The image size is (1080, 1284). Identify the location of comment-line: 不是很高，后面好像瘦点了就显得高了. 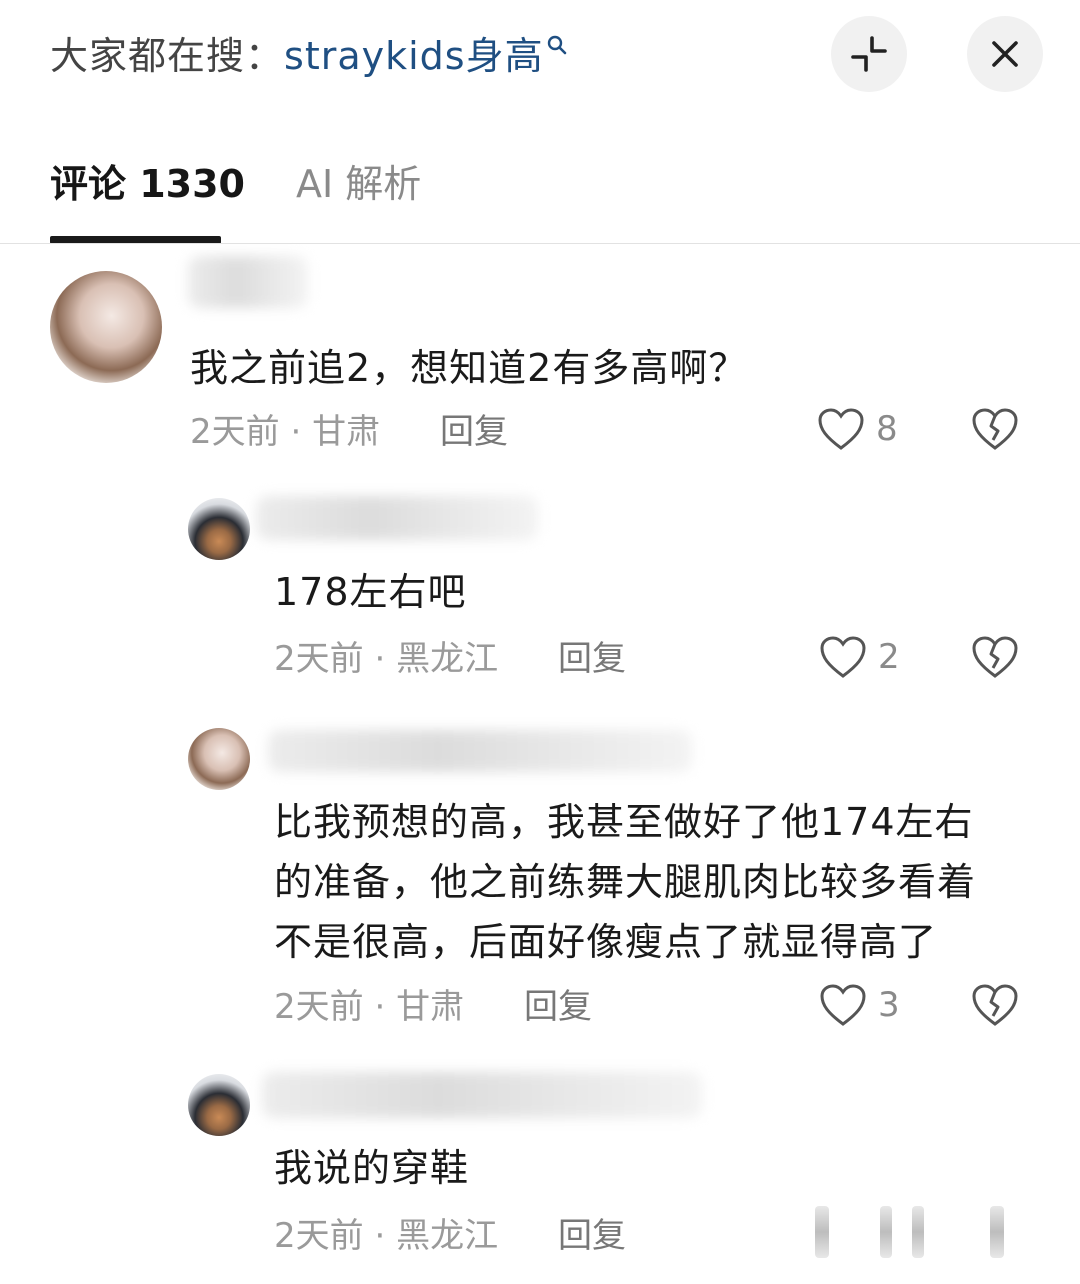
(606, 942).